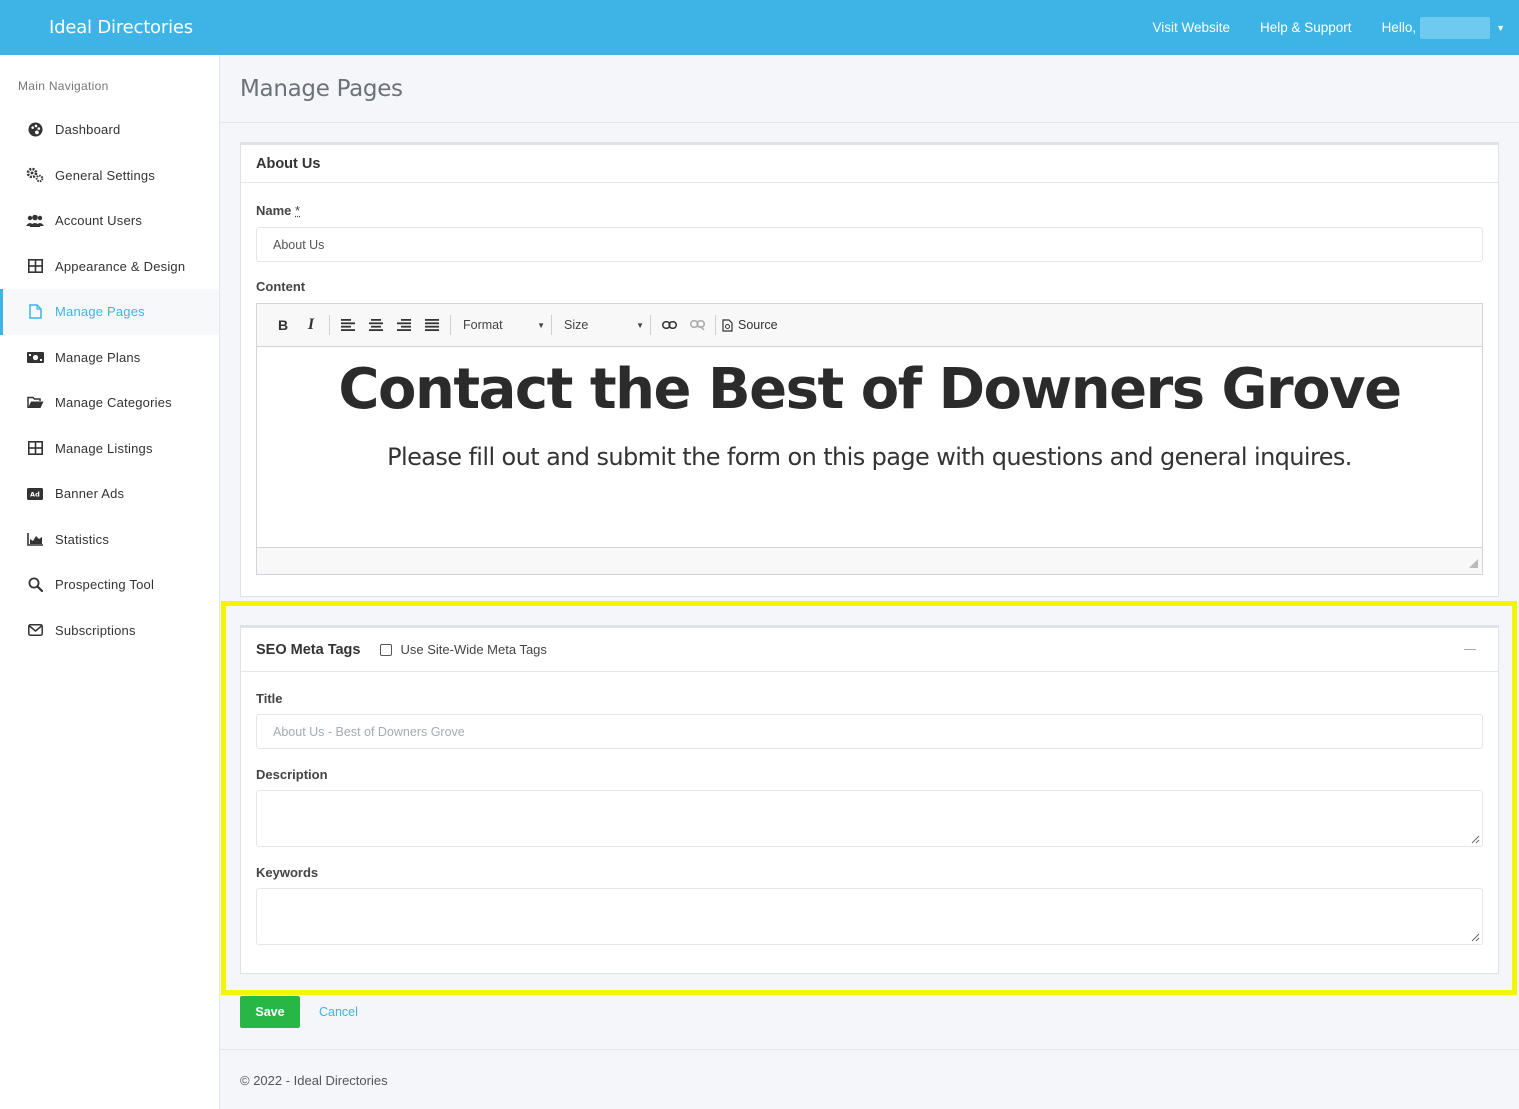  Describe the element at coordinates (869, 1049) in the screenshot. I see `footer-divider` at that location.